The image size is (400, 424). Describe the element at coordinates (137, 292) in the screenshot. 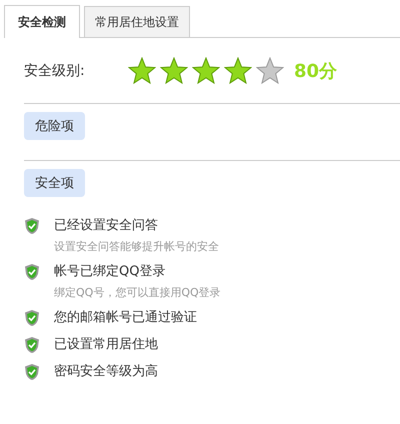

I see `safe-item-description: 绑定QQ号，您可以直接用QQ登录` at that location.